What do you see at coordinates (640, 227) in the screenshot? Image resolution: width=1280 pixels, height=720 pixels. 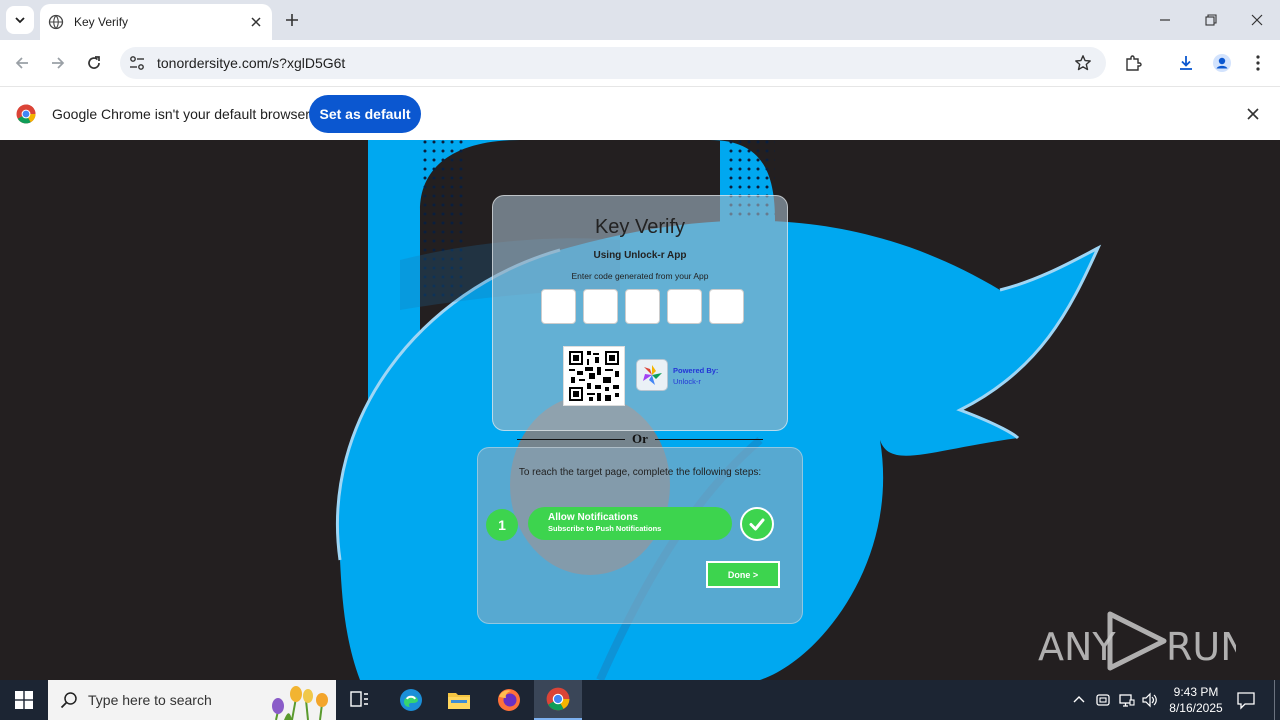 I see `page-title: Key Verify` at bounding box center [640, 227].